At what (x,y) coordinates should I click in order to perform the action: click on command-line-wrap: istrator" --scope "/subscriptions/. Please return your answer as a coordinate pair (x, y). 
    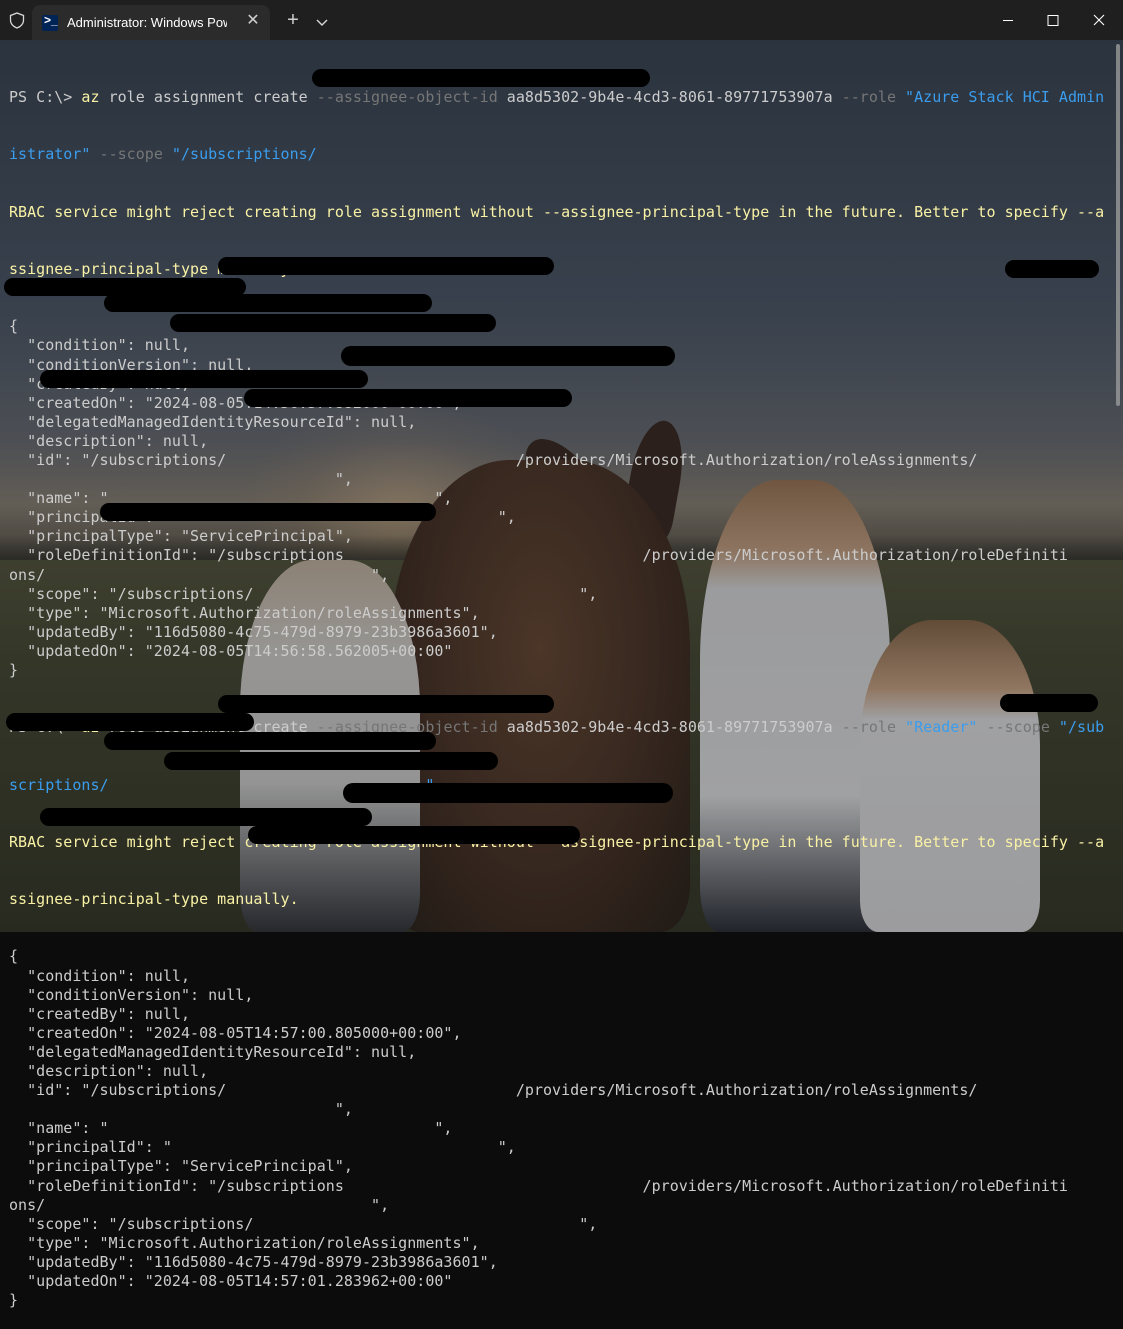
    Looking at the image, I should click on (163, 154).